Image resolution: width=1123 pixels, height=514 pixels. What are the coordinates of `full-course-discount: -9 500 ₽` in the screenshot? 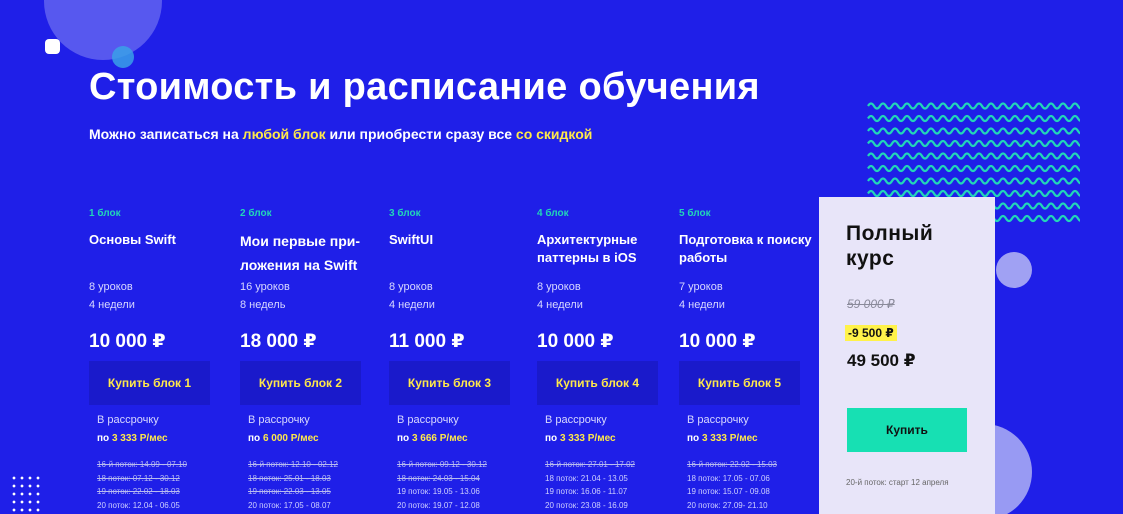 It's located at (871, 333).